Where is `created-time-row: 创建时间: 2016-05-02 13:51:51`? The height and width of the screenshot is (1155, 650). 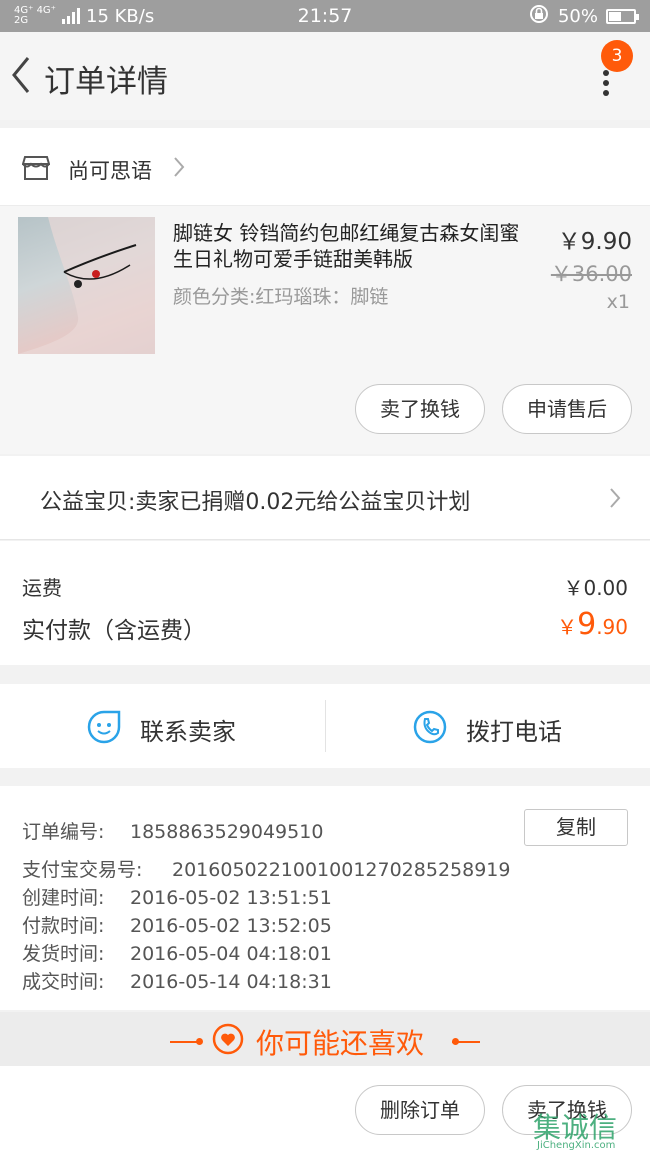 created-time-row: 创建时间: 2016-05-02 13:51:51 is located at coordinates (177, 898).